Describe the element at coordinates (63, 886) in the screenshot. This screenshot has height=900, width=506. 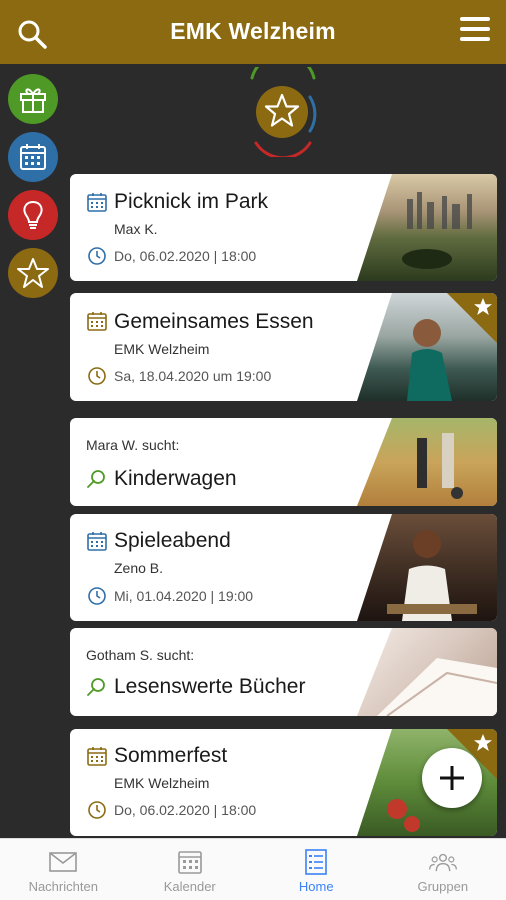
I see `nav-label: Nachrichten` at that location.